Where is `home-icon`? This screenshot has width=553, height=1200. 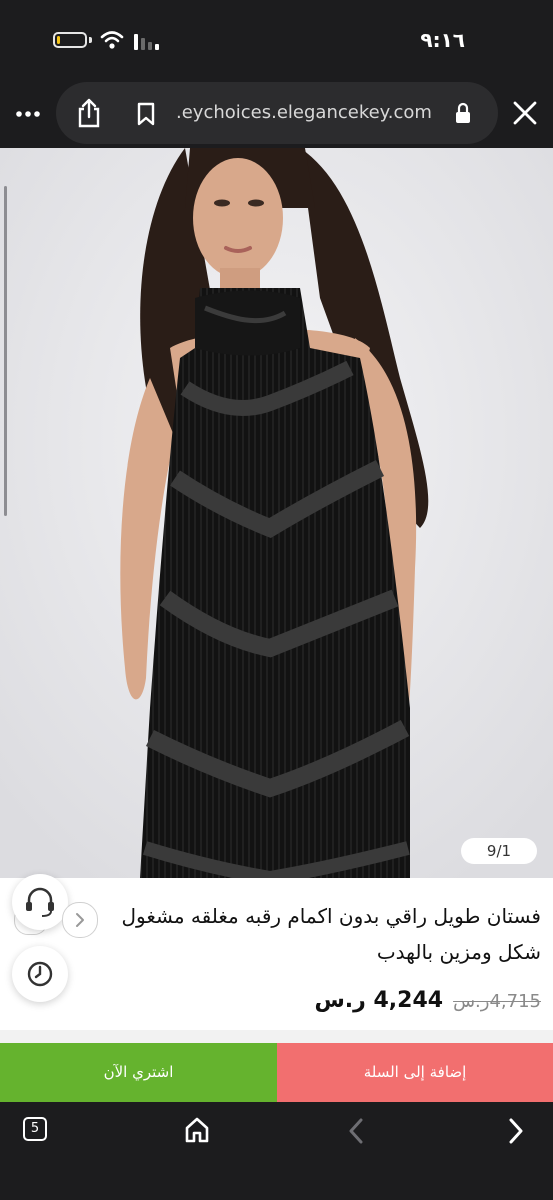 home-icon is located at coordinates (197, 1130).